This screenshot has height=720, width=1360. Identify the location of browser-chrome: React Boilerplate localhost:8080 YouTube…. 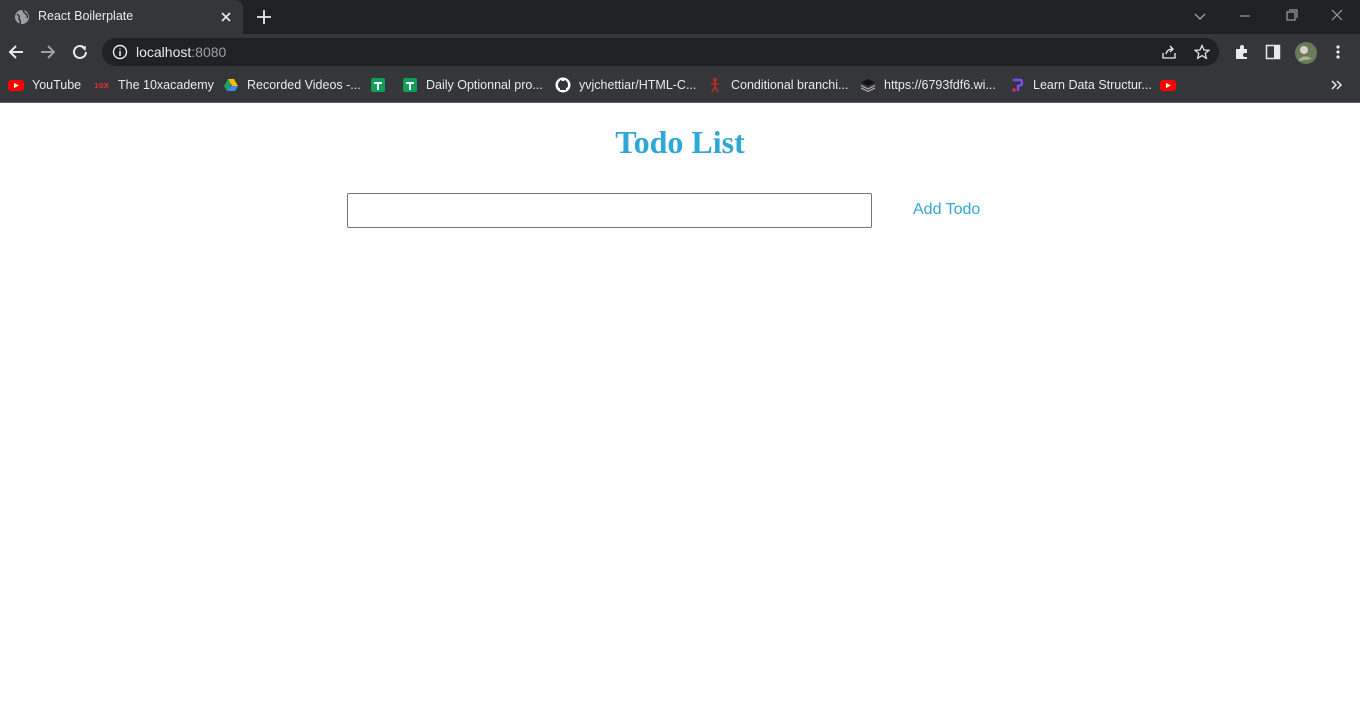
(680, 51).